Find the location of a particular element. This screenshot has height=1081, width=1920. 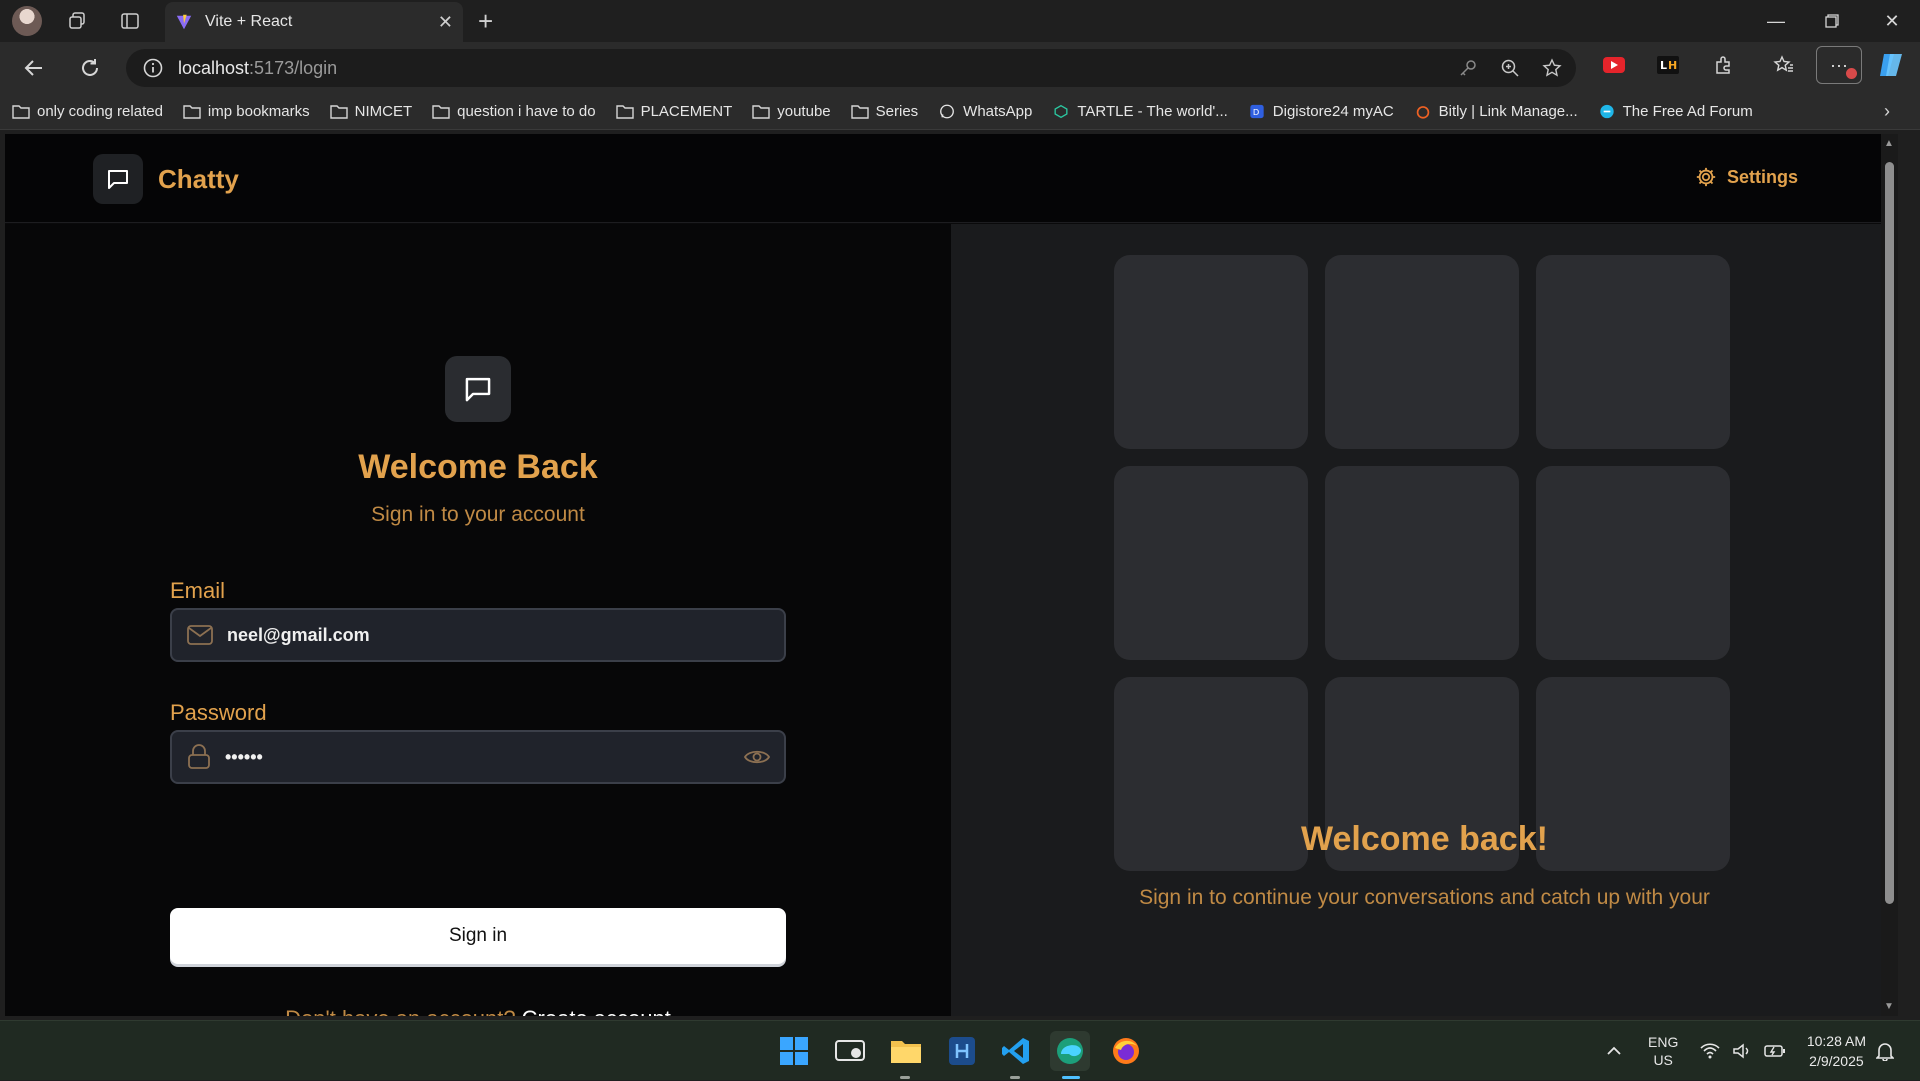

monitor-icon is located at coordinates (850, 1050).